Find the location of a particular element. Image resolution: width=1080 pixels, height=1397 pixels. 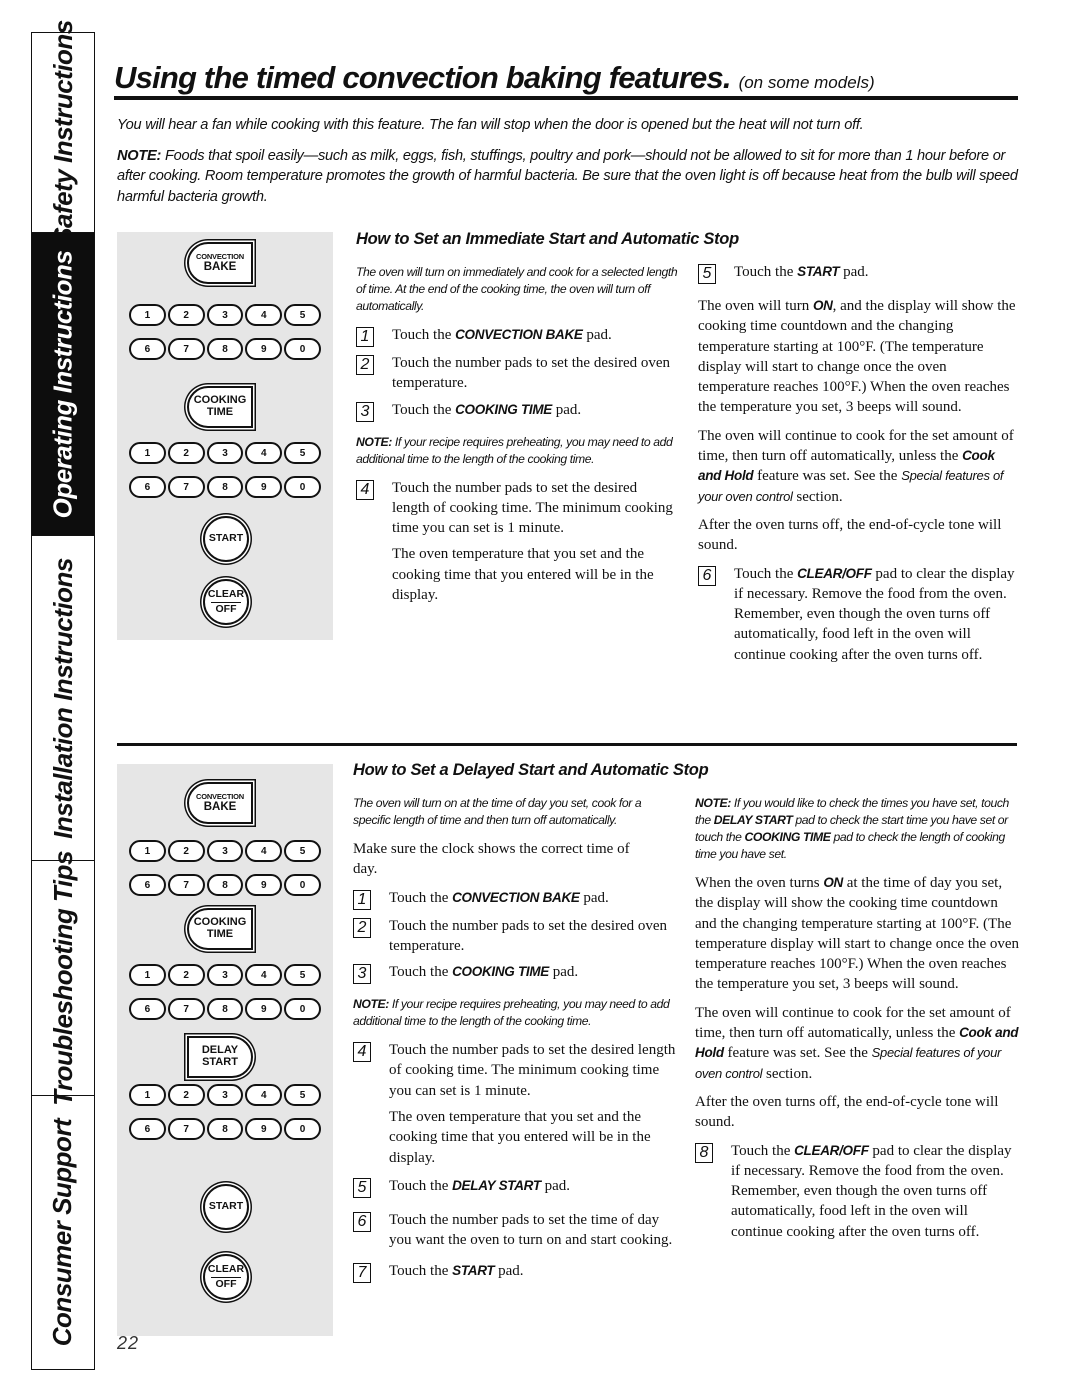

step-item: 5 Touch the DELAY START pad. is located at coordinates (515, 1187).